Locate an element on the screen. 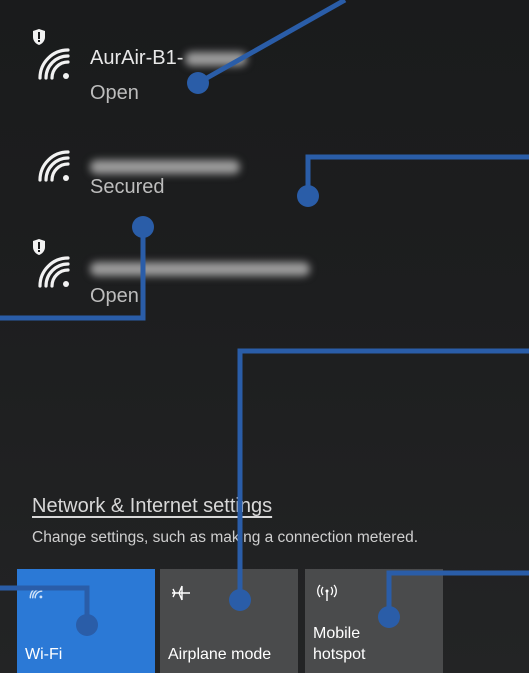  tile-label: Mobile hotspot is located at coordinates (339, 644).